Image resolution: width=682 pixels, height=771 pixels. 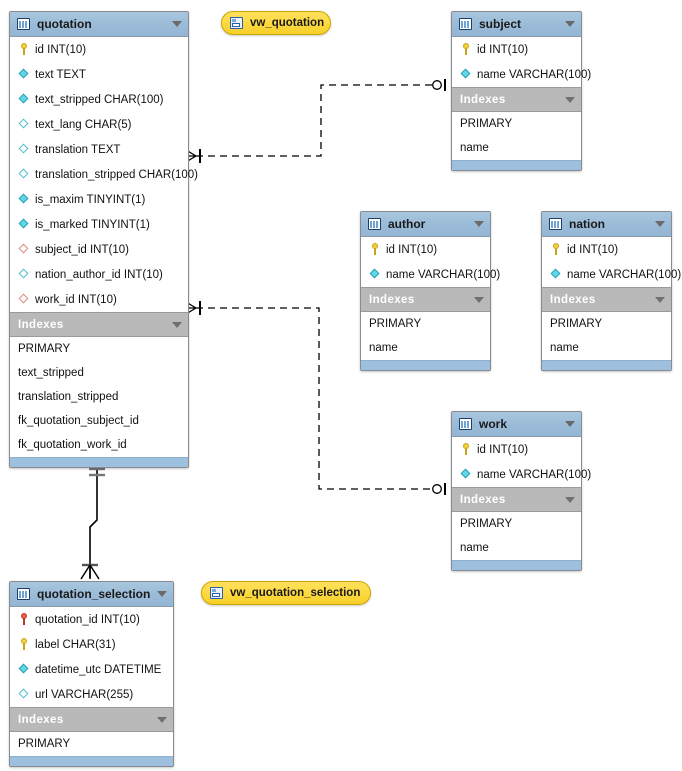 What do you see at coordinates (99, 397) in the screenshot?
I see `index-row: translation_stripped` at bounding box center [99, 397].